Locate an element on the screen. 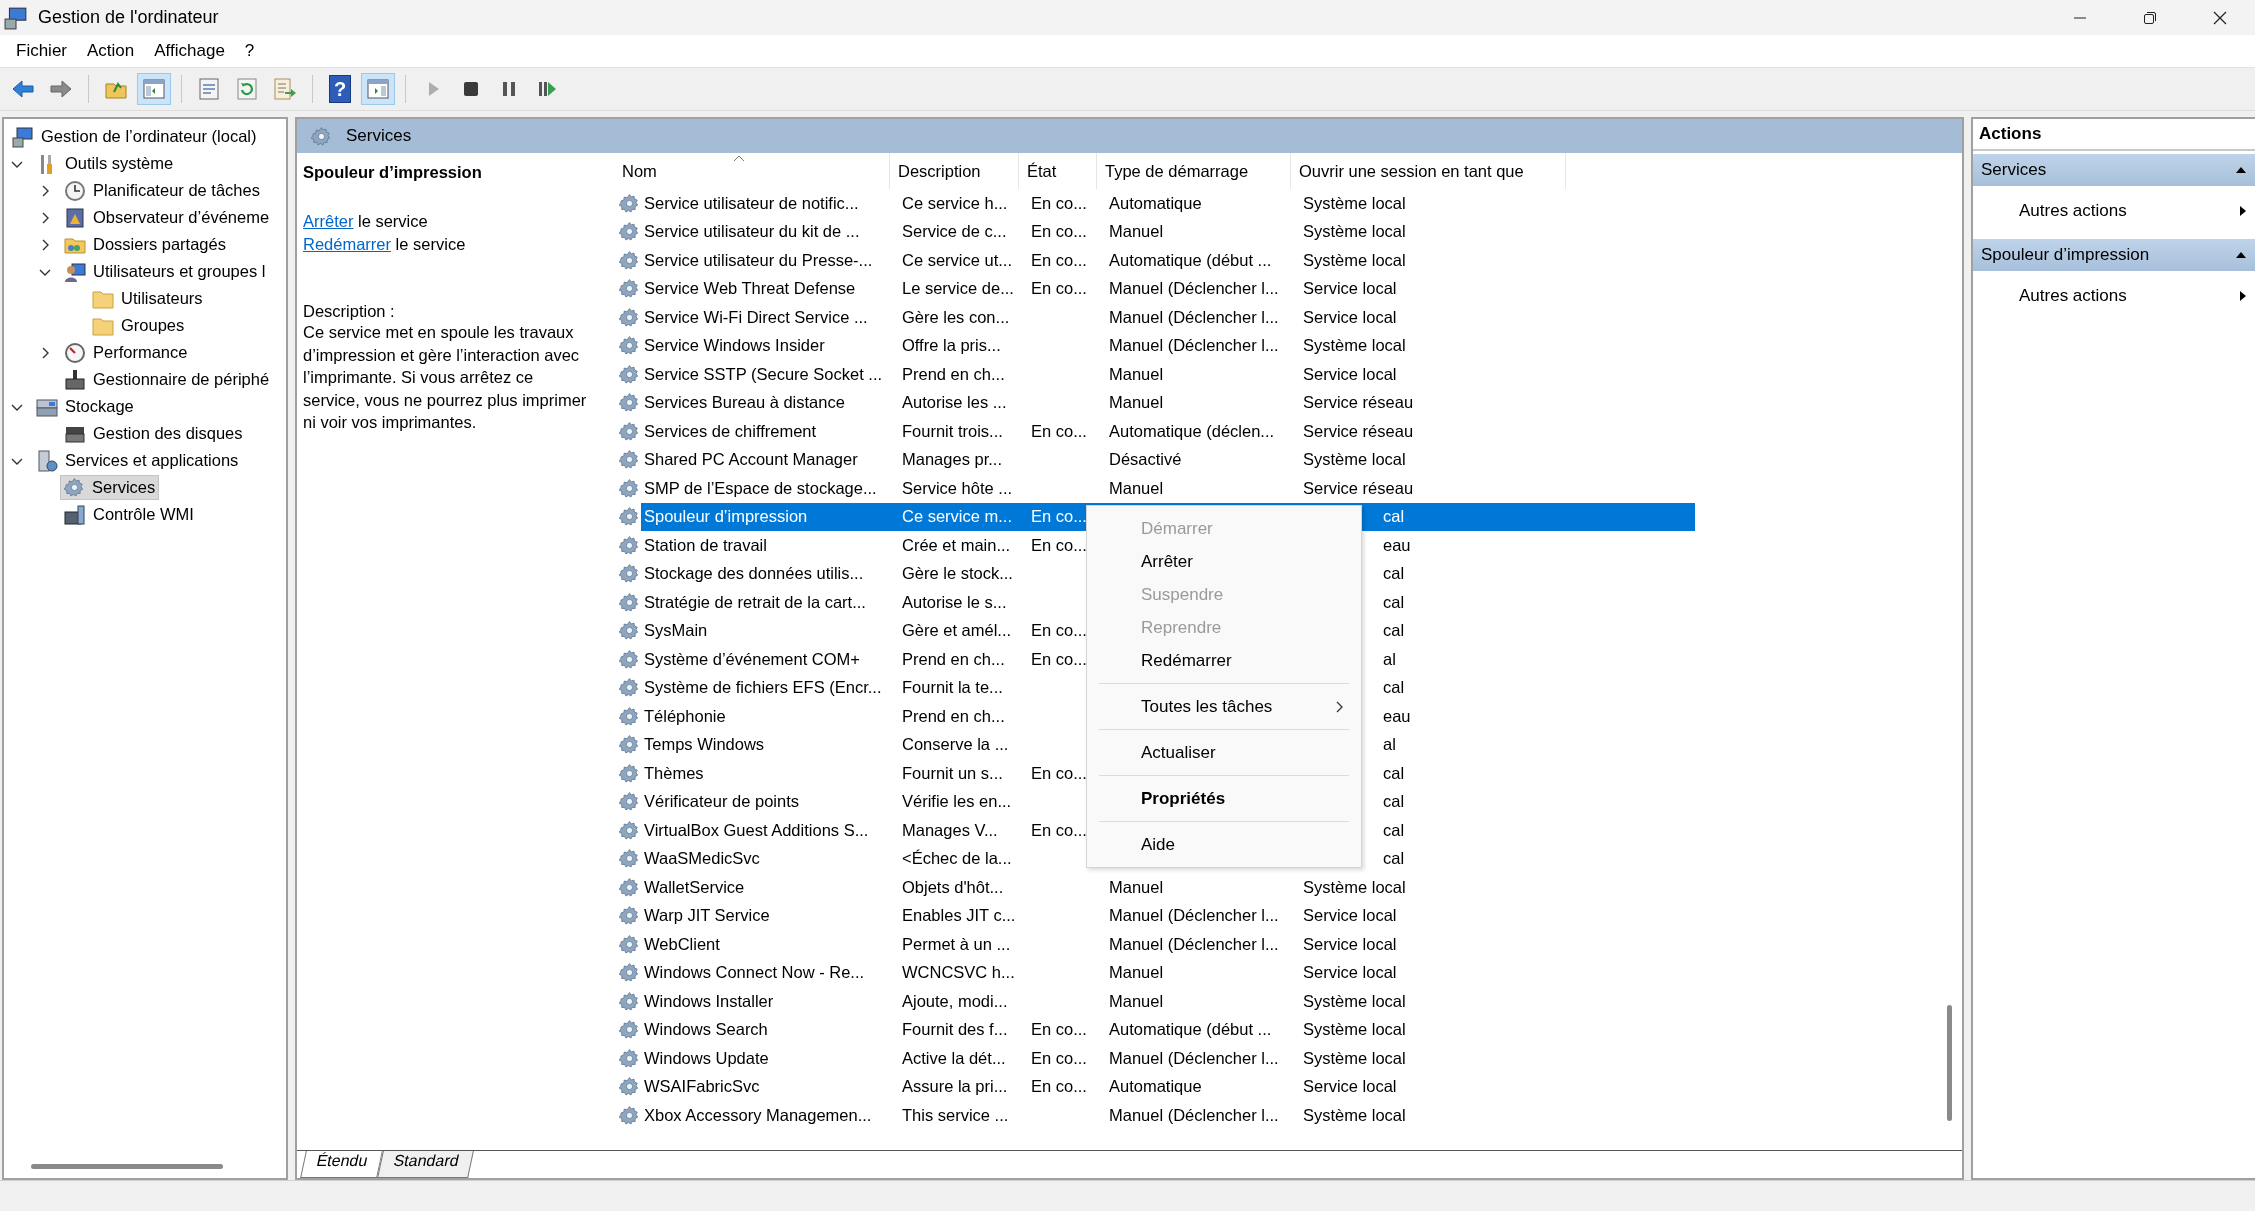 This screenshot has width=2255, height=1211. table-cell: Windows Search is located at coordinates (767, 1030).